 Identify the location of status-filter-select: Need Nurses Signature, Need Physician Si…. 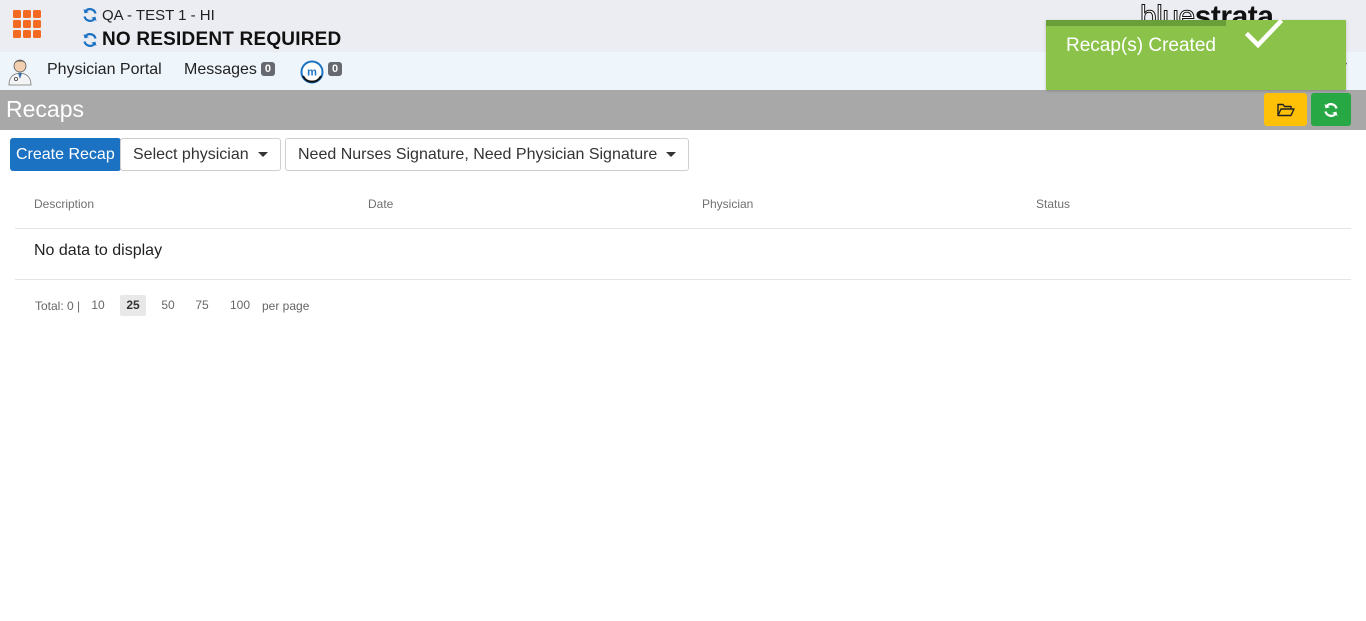
(487, 154).